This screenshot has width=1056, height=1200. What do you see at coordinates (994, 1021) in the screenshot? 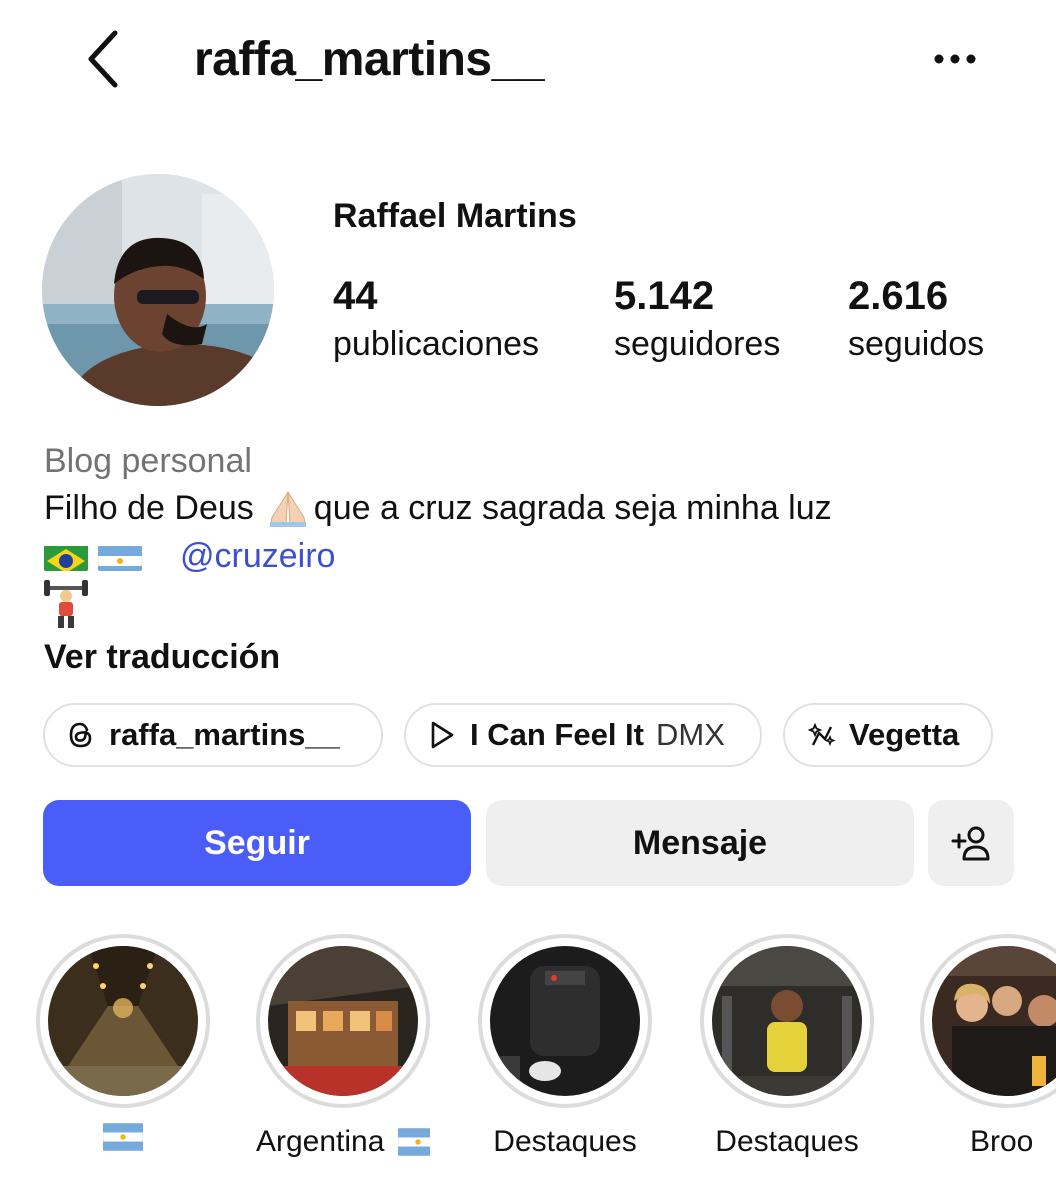
I see `highlight-cover-friends` at bounding box center [994, 1021].